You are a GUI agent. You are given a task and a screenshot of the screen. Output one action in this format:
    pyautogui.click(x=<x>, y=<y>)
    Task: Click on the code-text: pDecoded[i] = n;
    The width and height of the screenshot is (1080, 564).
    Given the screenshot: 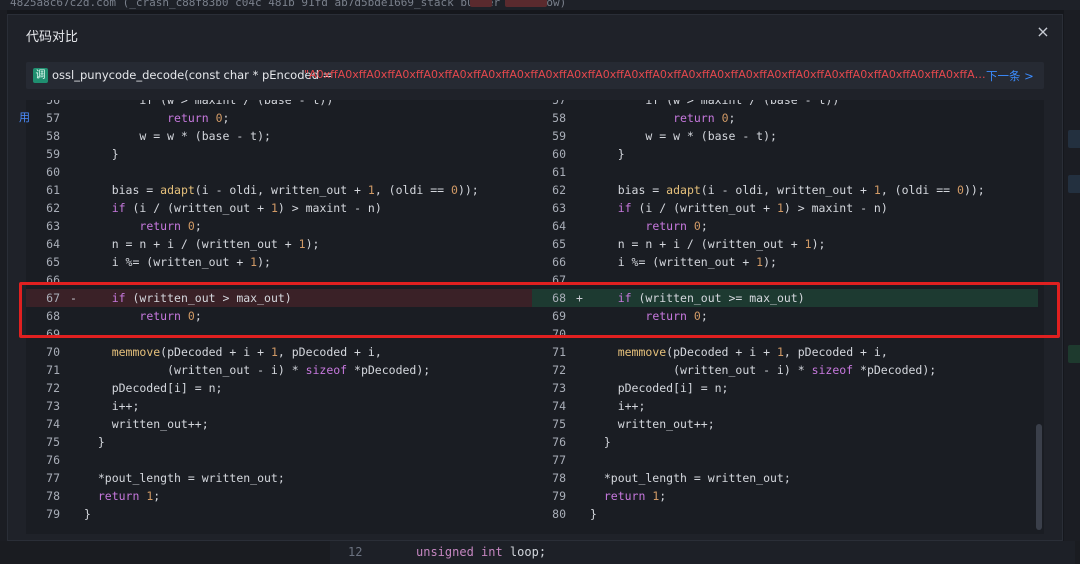 What is the action you would take?
    pyautogui.click(x=153, y=388)
    